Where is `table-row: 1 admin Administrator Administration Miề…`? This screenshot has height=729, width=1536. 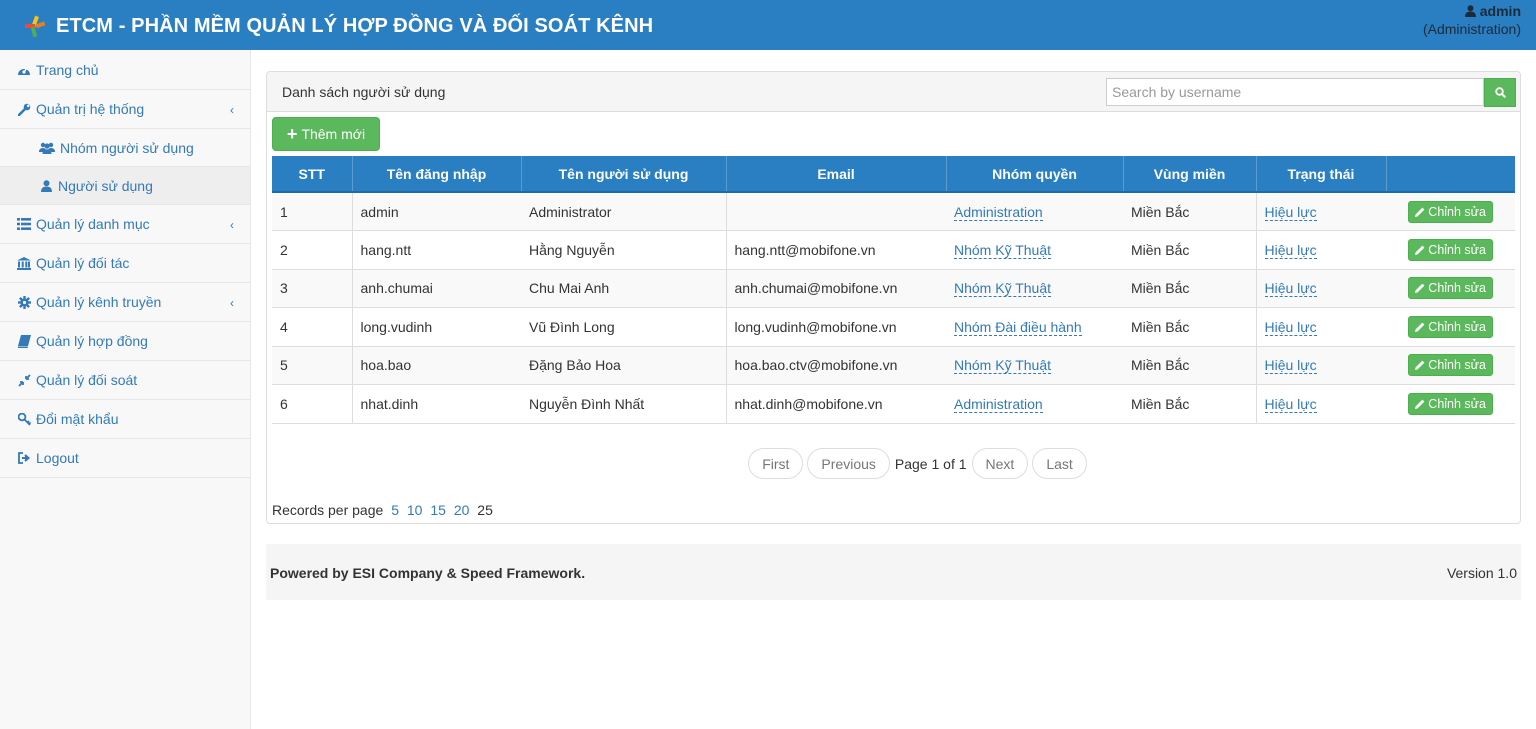
table-row: 1 admin Administrator Administration Miề… is located at coordinates (893, 211).